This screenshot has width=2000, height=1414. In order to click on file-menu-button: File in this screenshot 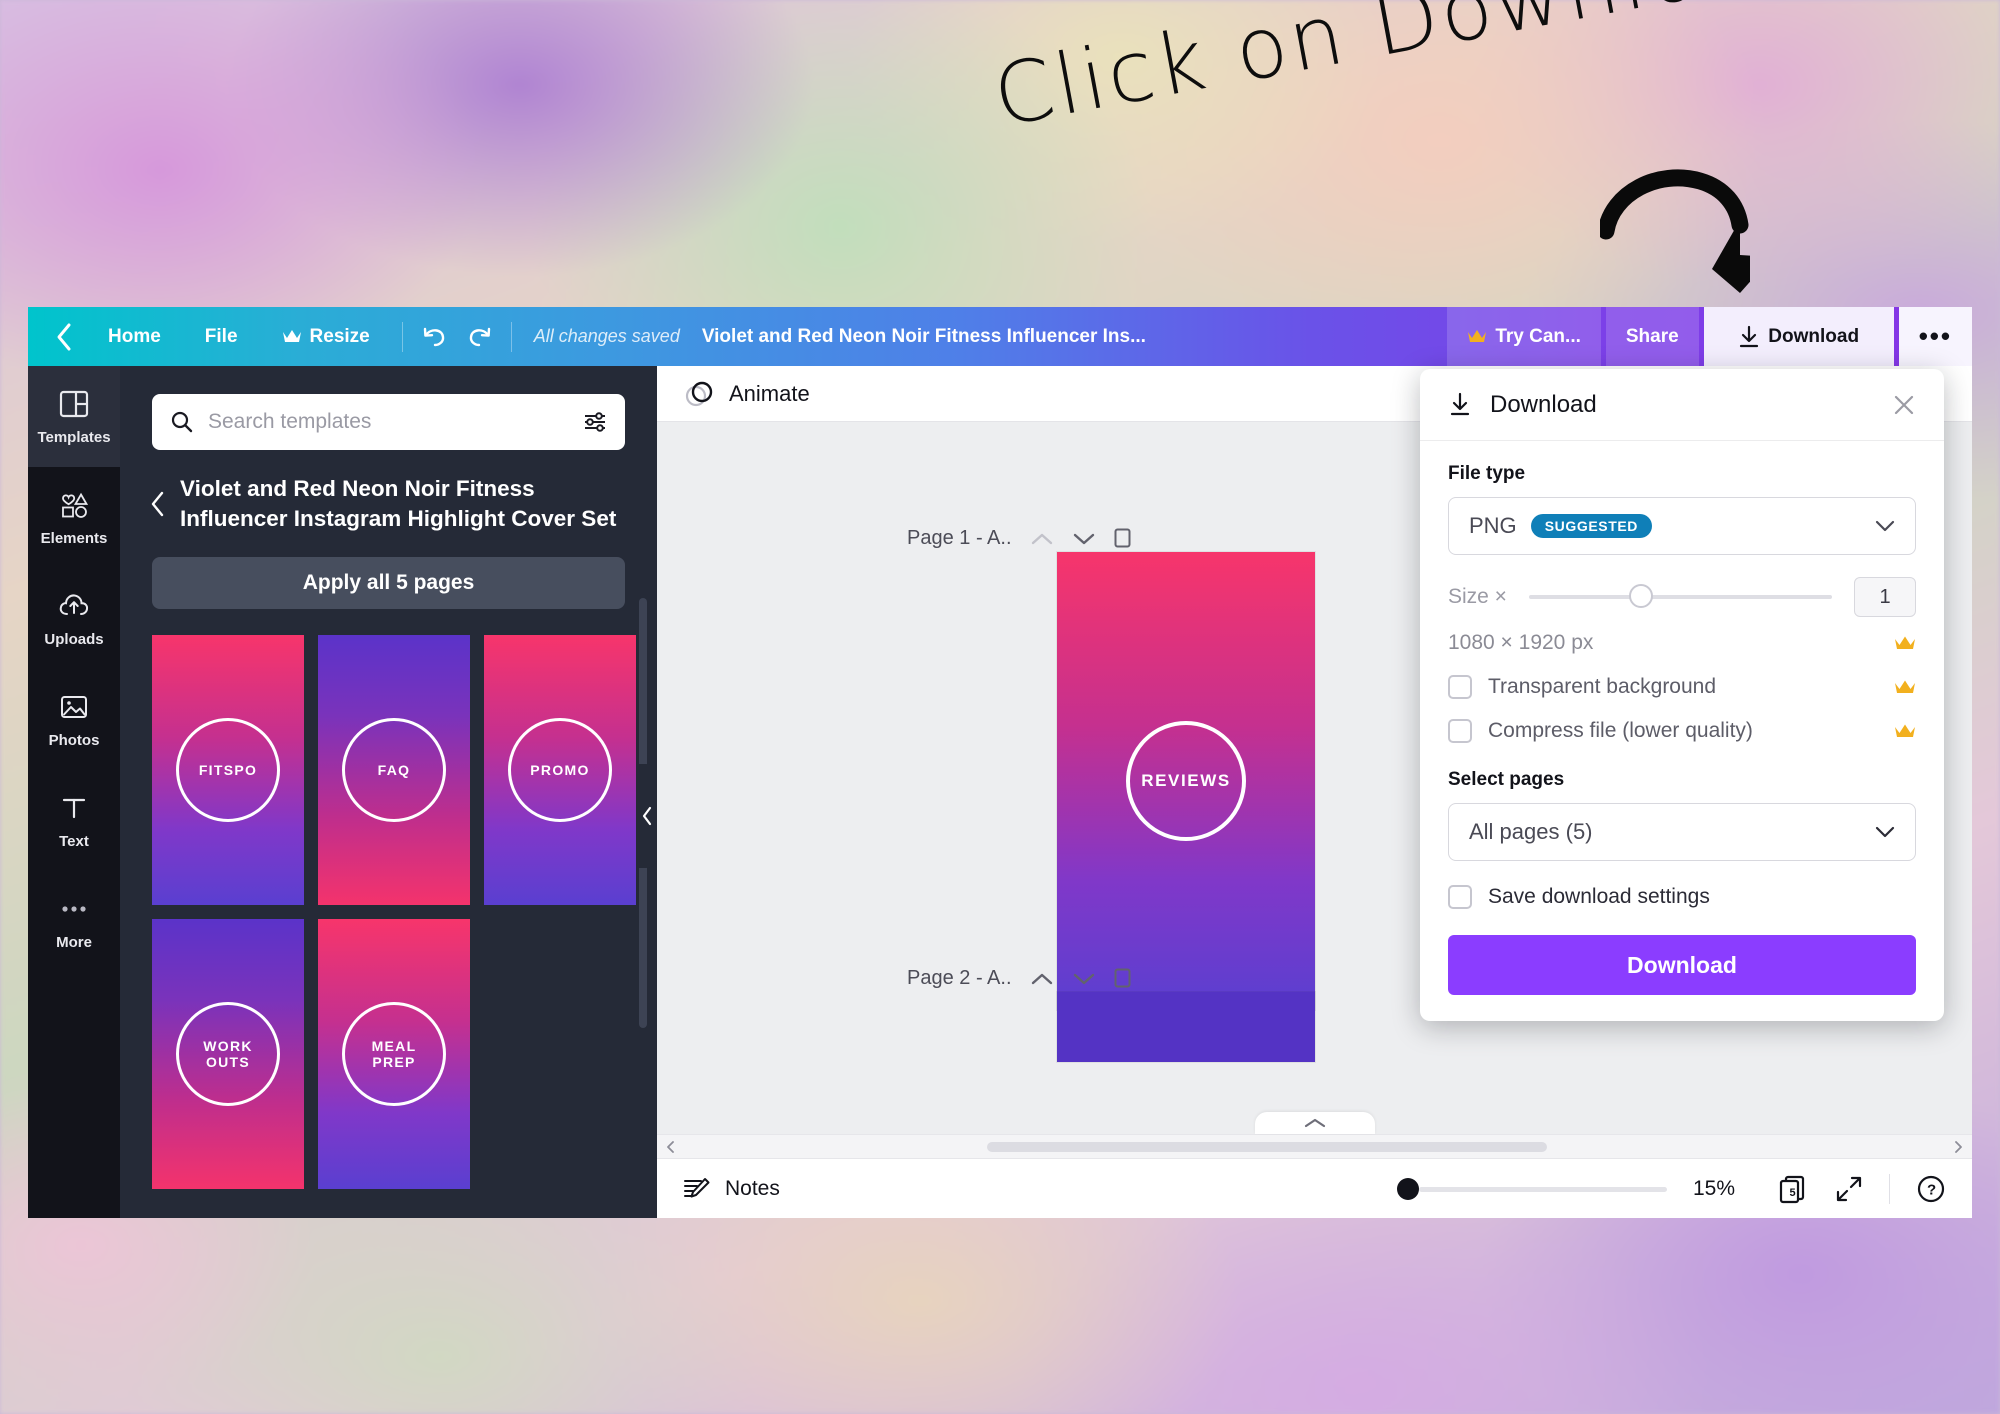, I will do `click(221, 337)`.